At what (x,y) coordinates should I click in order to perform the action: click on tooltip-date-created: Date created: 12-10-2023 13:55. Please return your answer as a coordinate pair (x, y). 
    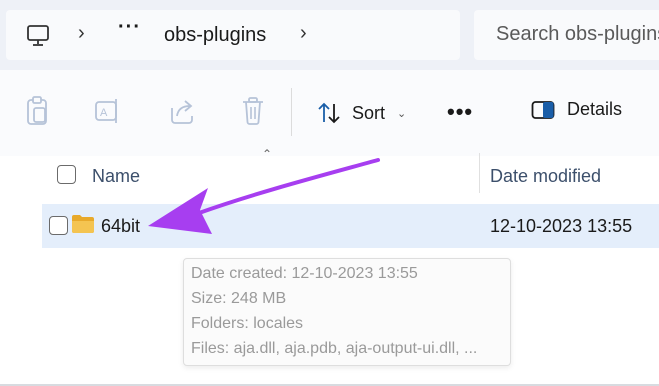
    Looking at the image, I should click on (304, 273).